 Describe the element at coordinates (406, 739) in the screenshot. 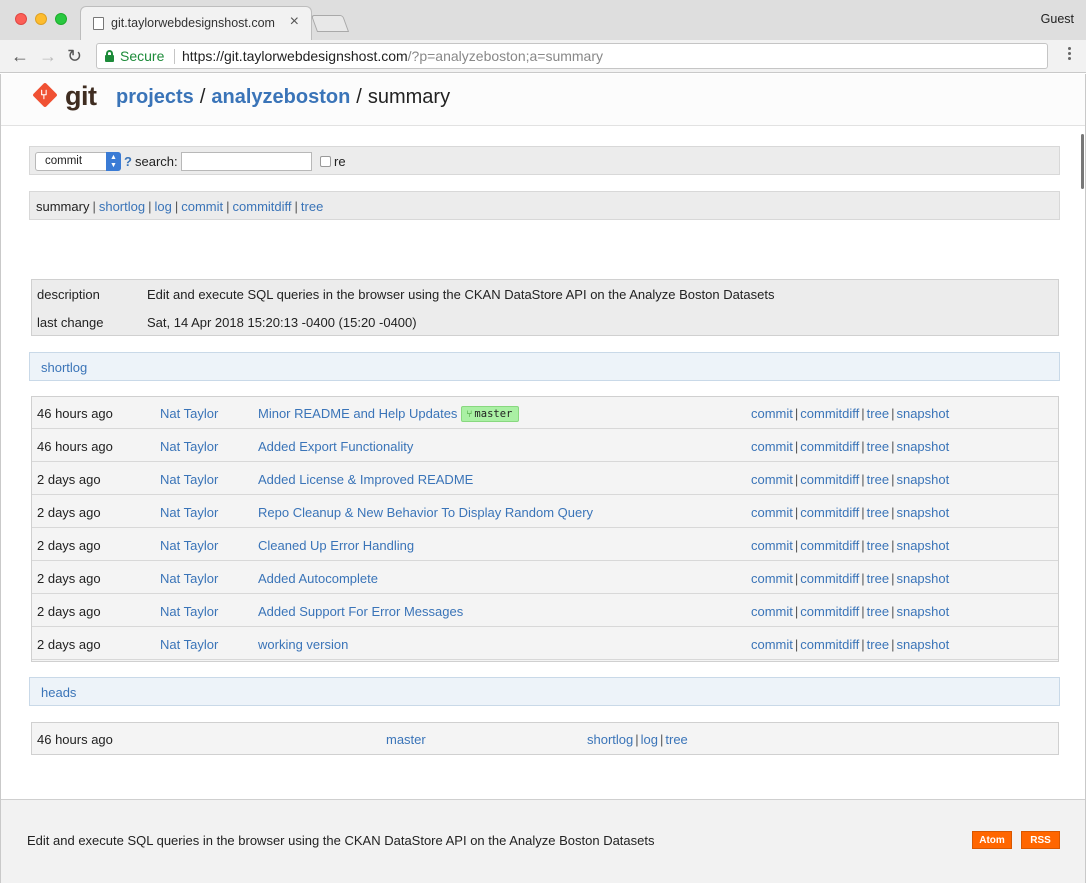

I see `head-name-link: master` at that location.